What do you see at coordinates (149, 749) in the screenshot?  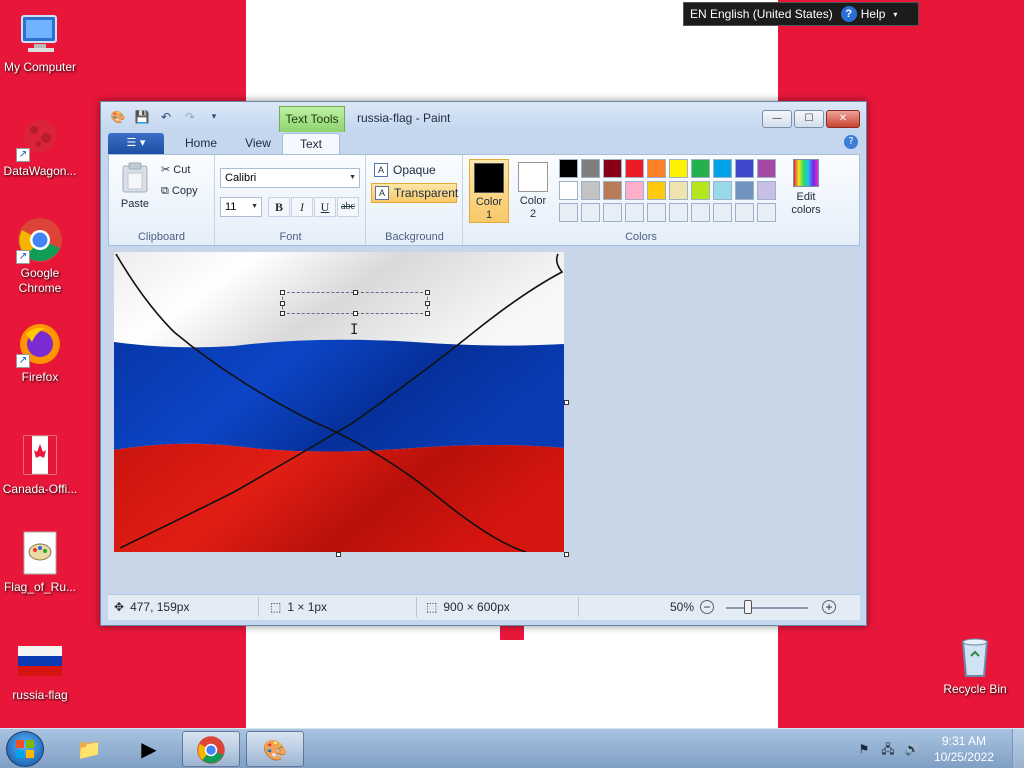 I see `taskbar-media-player: ▶` at bounding box center [149, 749].